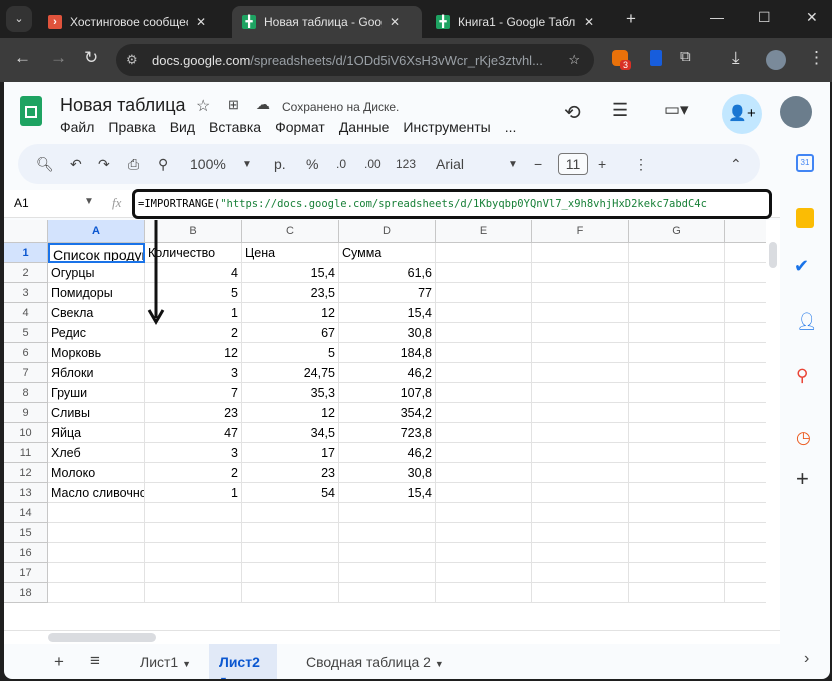 Image resolution: width=832 pixels, height=681 pixels. Describe the element at coordinates (26, 433) in the screenshot. I see `row-header: 10` at that location.